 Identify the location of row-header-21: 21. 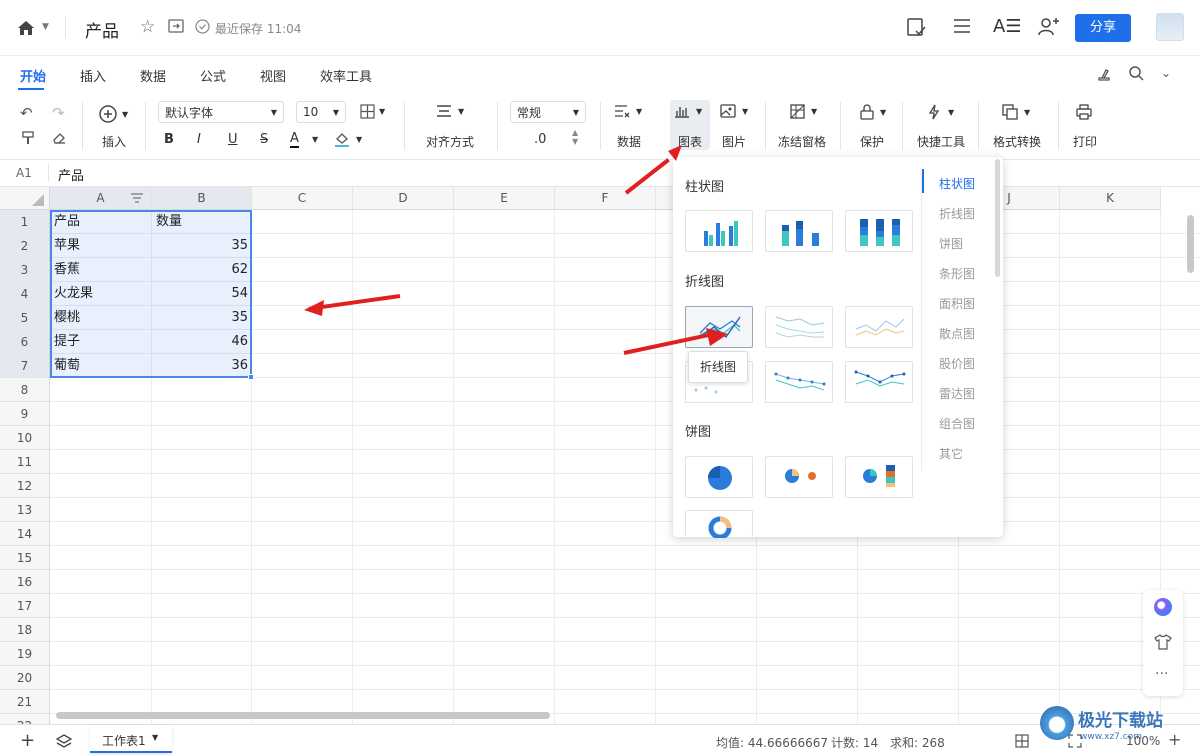
(25, 702).